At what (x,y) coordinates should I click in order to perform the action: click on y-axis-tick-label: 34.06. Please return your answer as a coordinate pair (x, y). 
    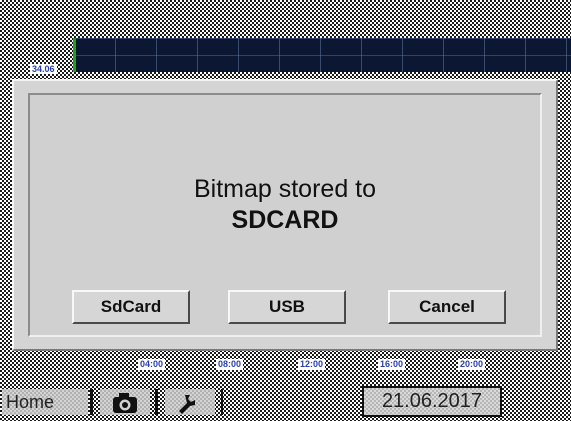
    Looking at the image, I should click on (43, 69).